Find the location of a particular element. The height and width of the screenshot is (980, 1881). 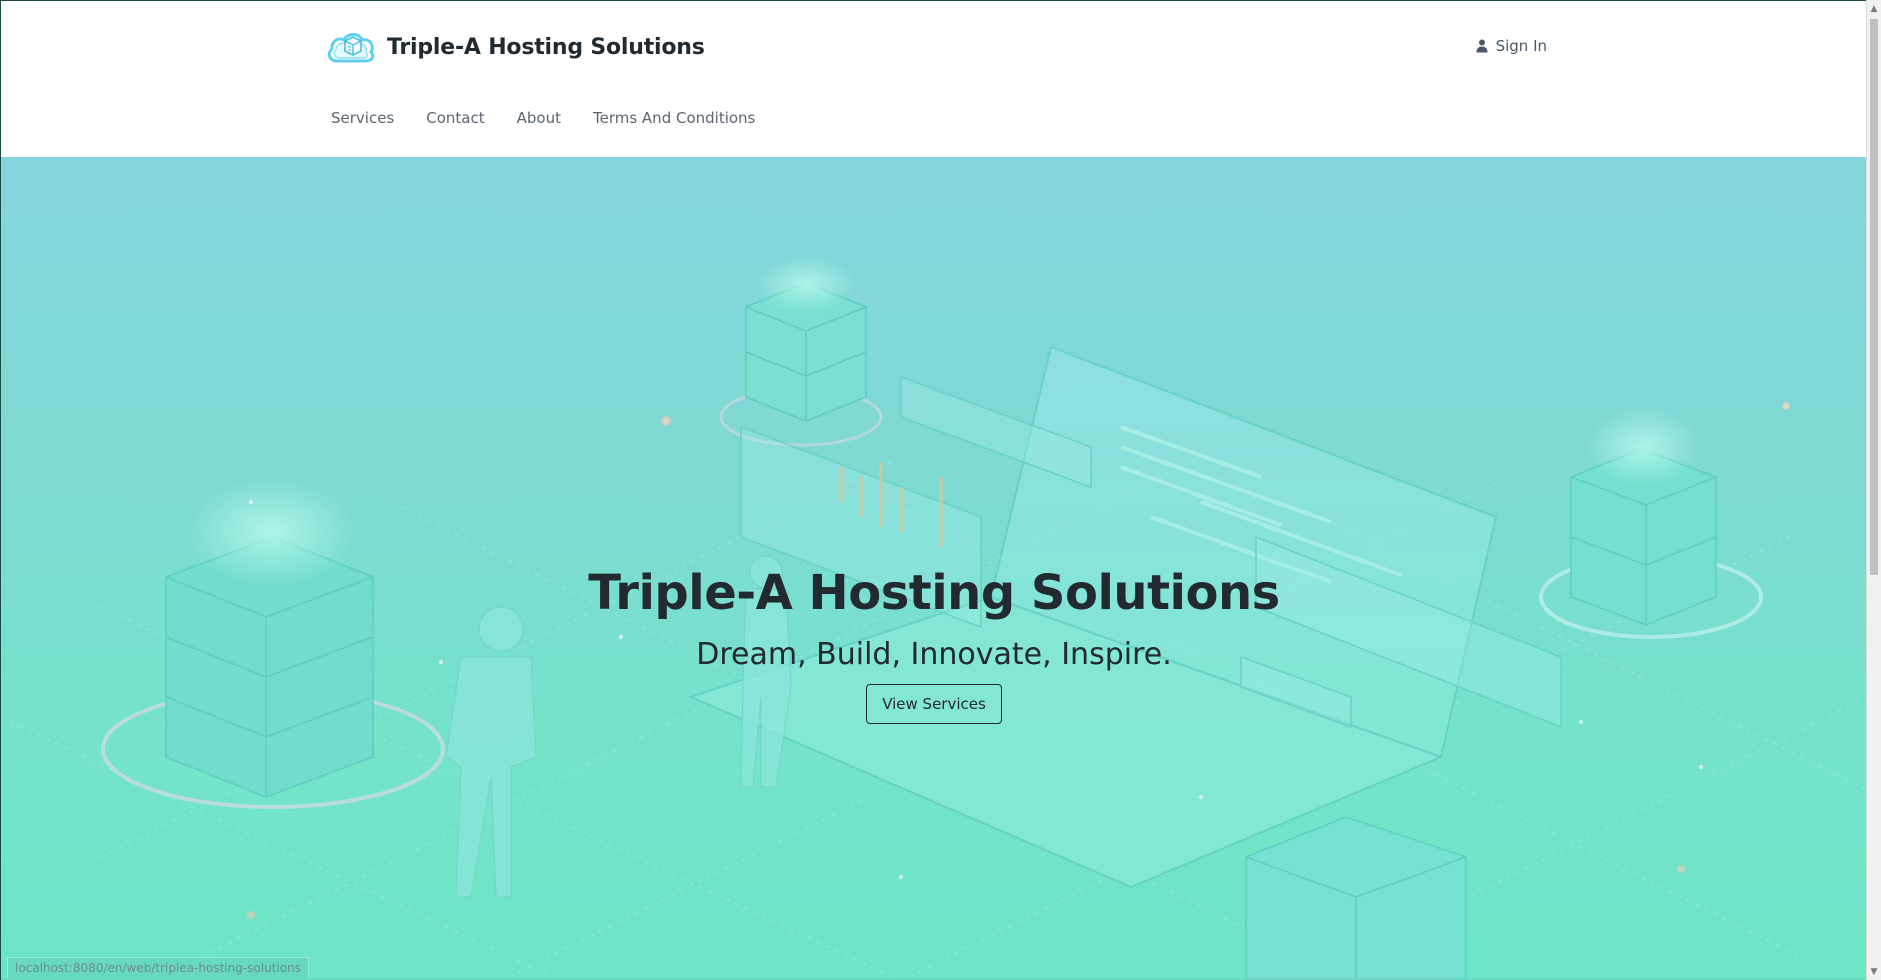

nav-about: About is located at coordinates (539, 118).